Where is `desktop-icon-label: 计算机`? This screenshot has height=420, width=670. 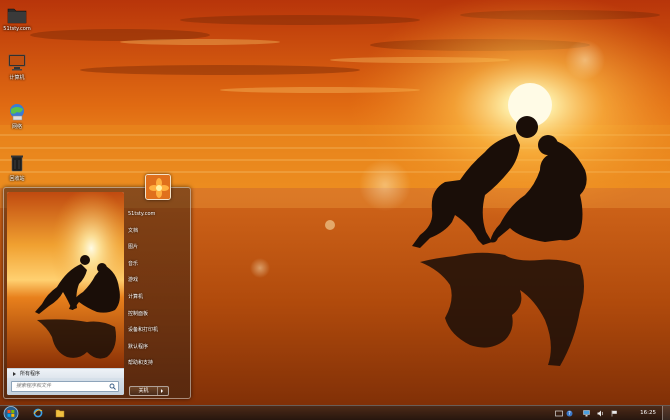
desktop-icon-label: 计算机 is located at coordinates (17, 78).